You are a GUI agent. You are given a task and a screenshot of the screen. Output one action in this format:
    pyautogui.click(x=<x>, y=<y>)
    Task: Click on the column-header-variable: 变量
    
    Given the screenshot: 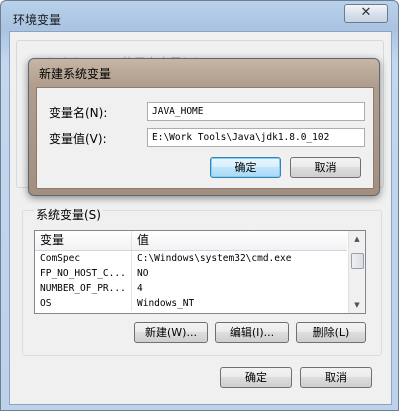 What is the action you would take?
    pyautogui.click(x=83, y=240)
    